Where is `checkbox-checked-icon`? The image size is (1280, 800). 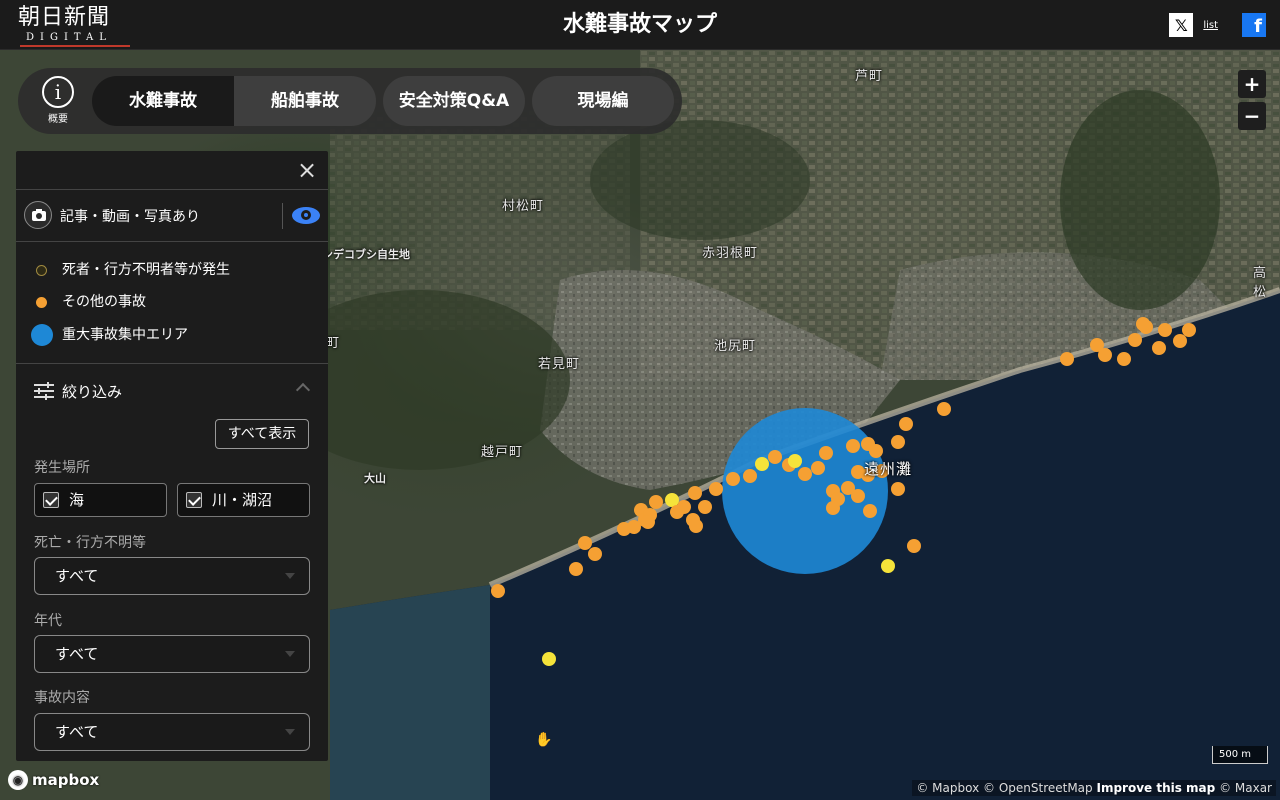
checkbox-checked-icon is located at coordinates (194, 500).